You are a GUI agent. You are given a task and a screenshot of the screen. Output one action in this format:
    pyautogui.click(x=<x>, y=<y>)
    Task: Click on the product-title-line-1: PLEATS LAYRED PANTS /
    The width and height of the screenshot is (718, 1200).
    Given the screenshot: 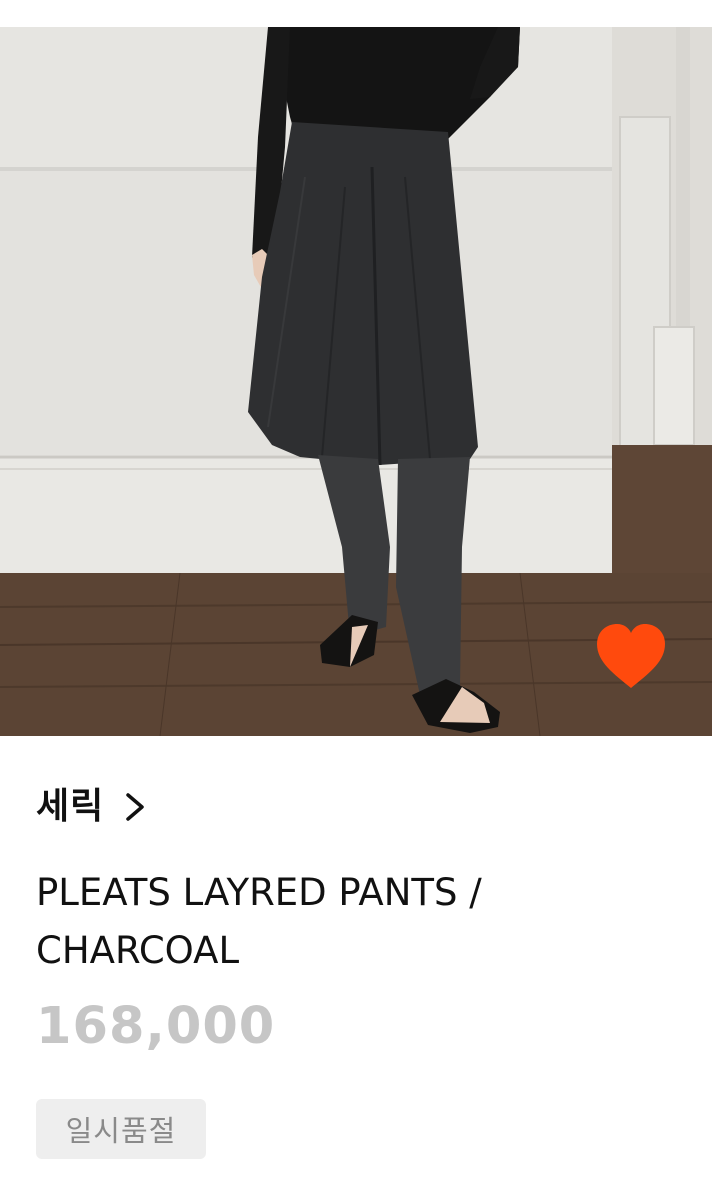 What is the action you would take?
    pyautogui.click(x=259, y=892)
    